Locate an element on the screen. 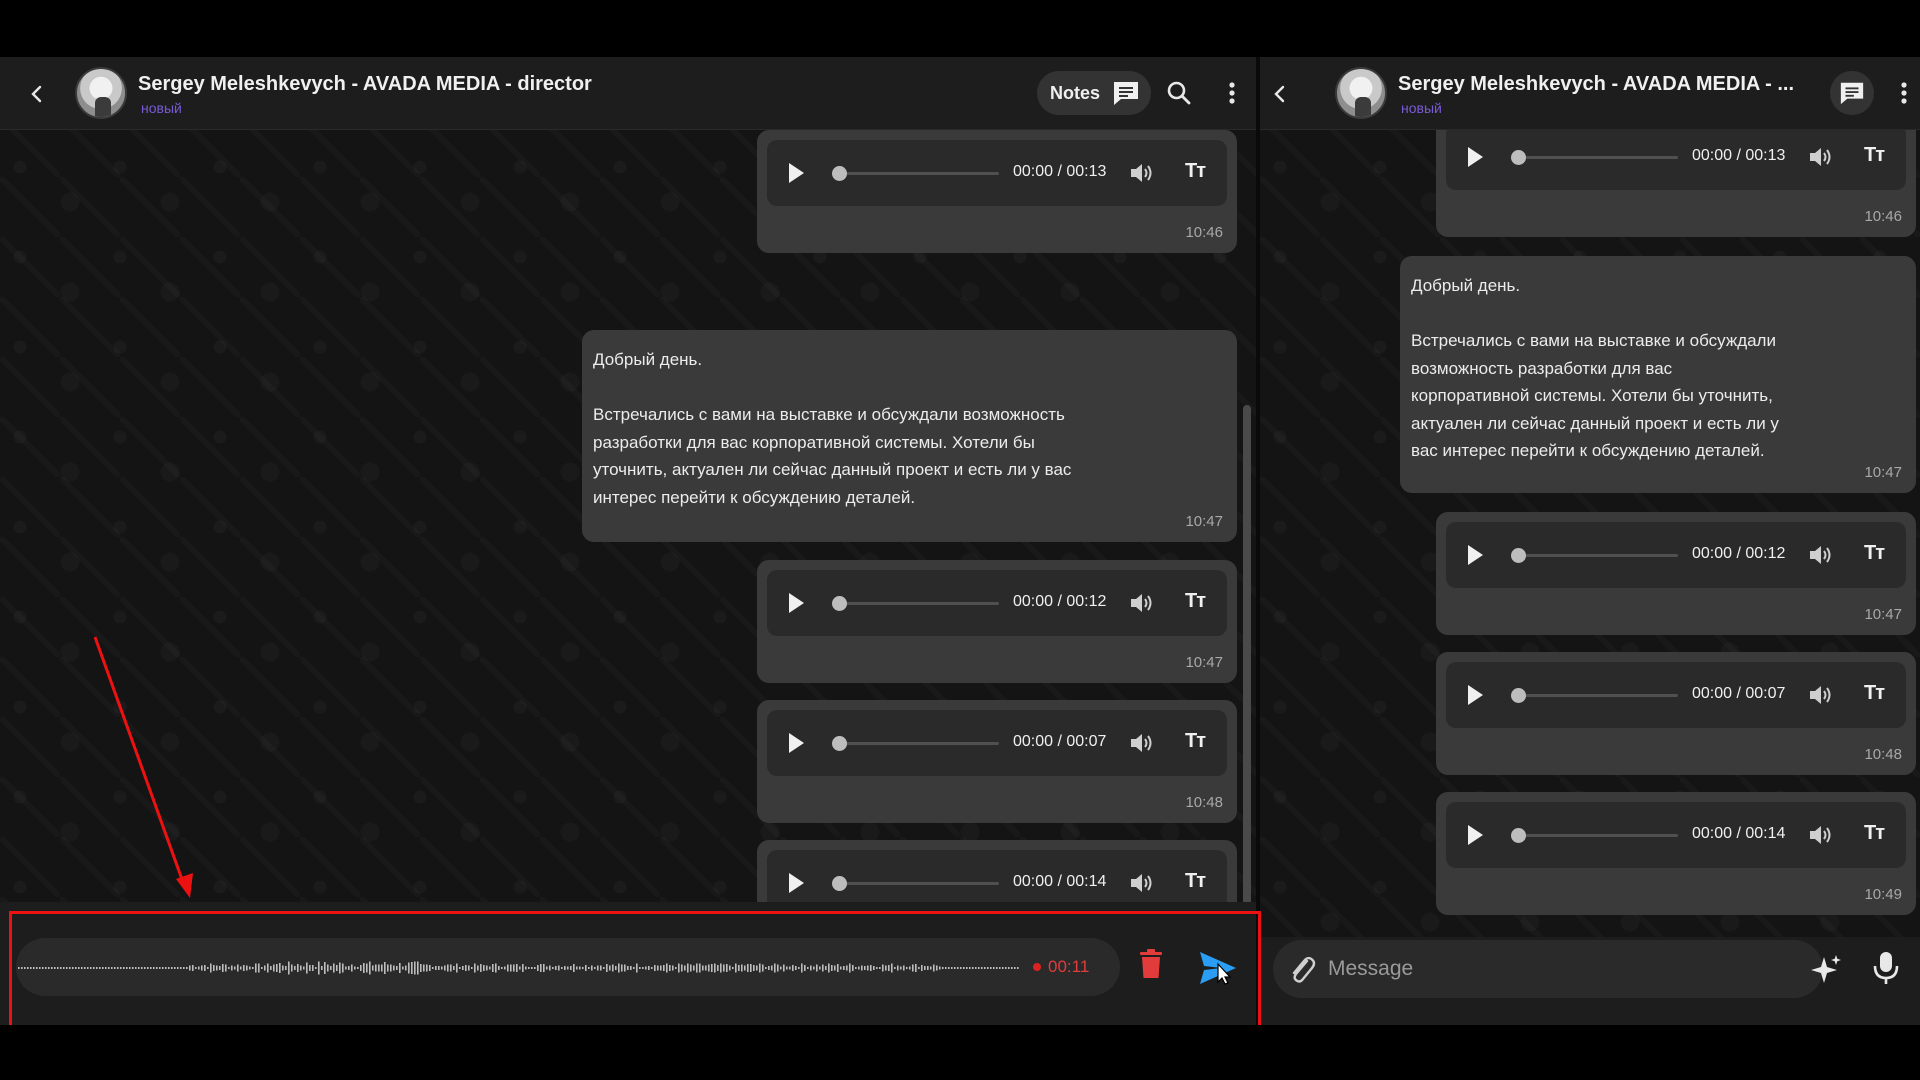 Image resolution: width=1920 pixels, height=1080 pixels. scrollbar is located at coordinates (1247, 655).